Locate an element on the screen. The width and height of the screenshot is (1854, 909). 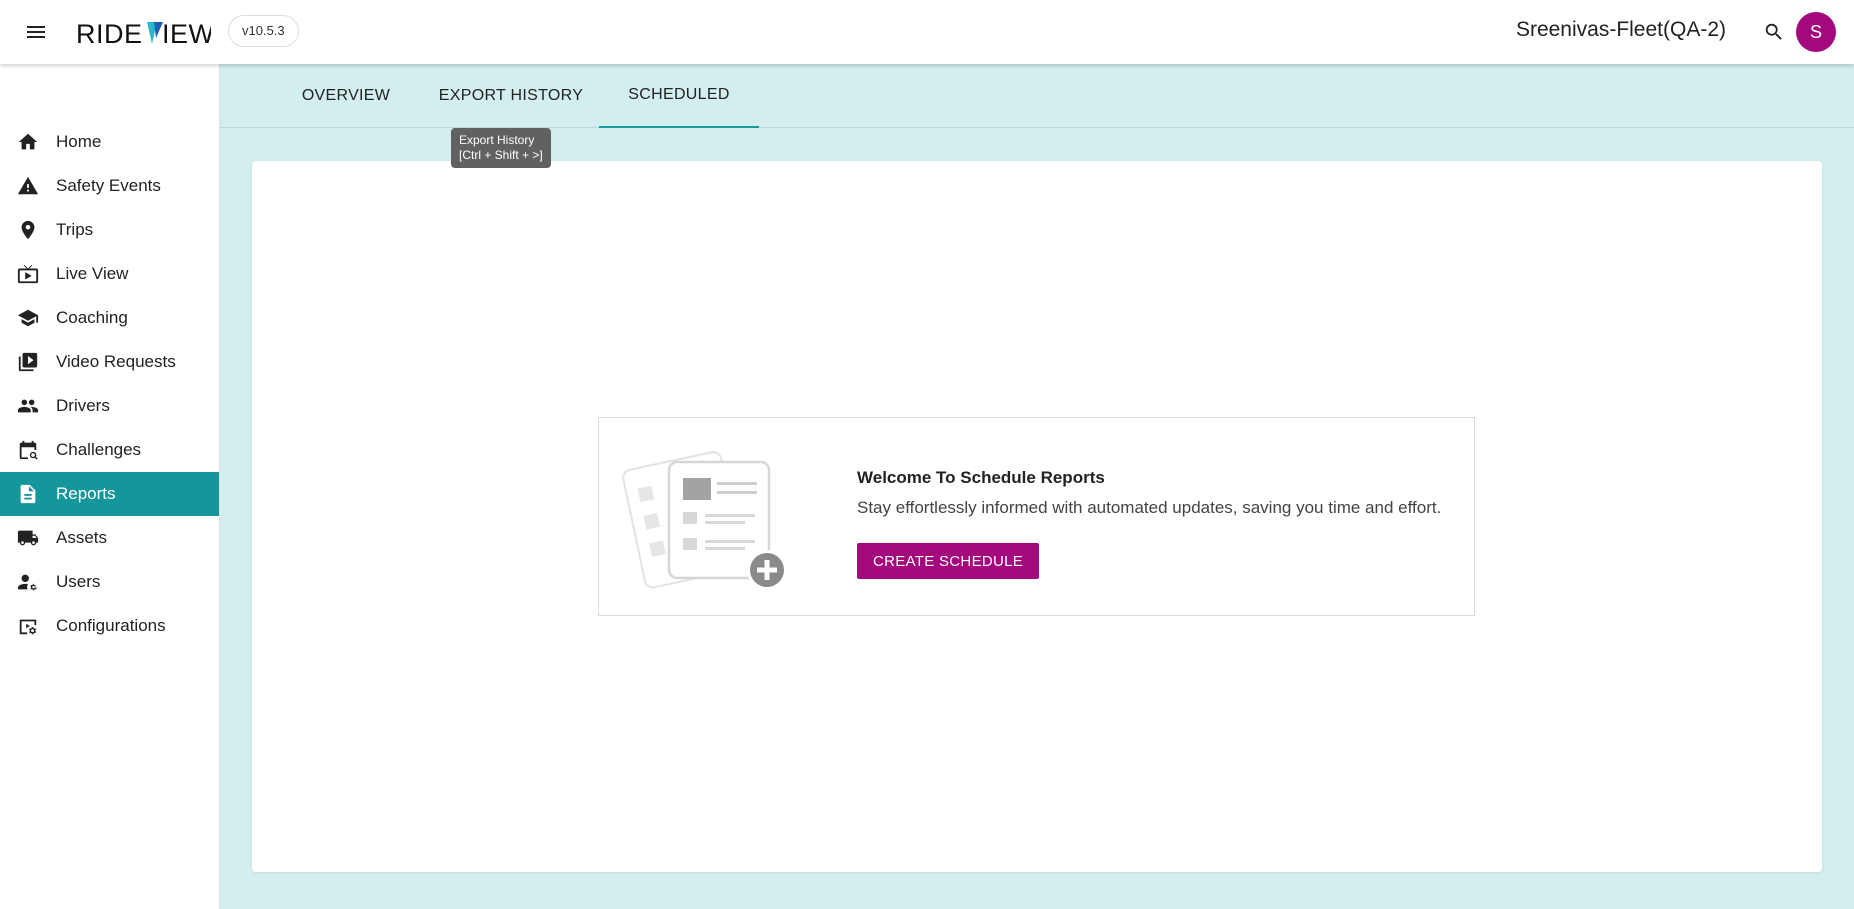
empty-state-title: Welcome To Schedule Reports is located at coordinates (981, 477).